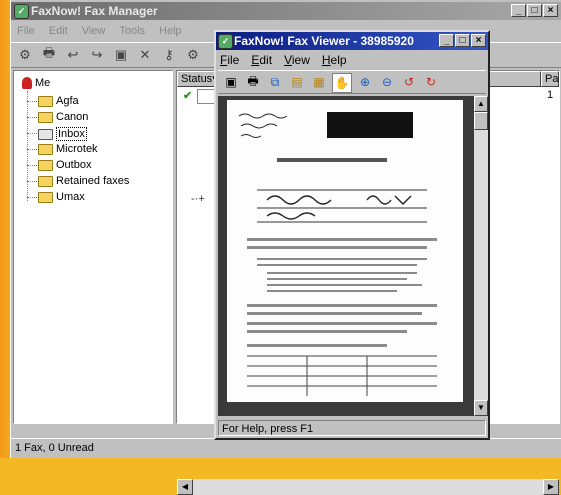  What do you see at coordinates (534, 10) in the screenshot?
I see `maximize-button: □` at bounding box center [534, 10].